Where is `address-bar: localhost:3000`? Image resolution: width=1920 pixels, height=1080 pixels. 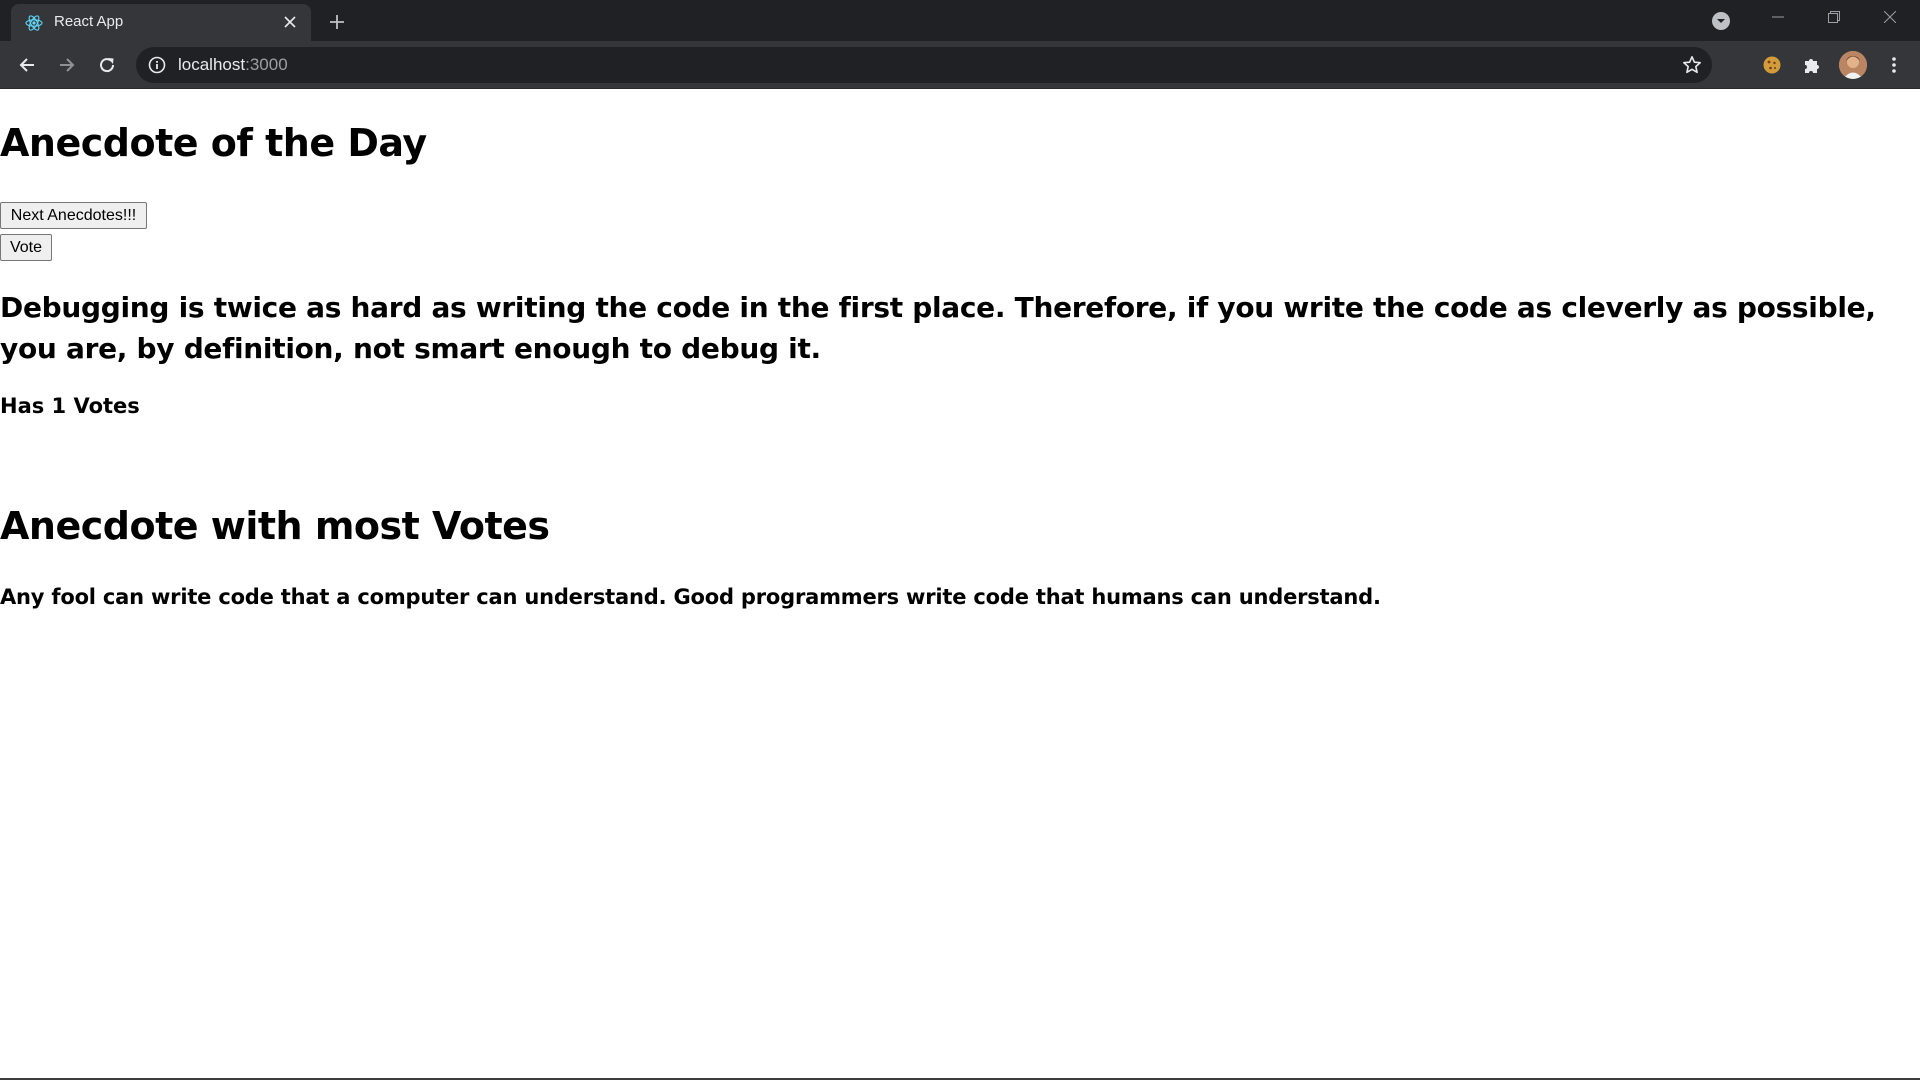 address-bar: localhost:3000 is located at coordinates (924, 65).